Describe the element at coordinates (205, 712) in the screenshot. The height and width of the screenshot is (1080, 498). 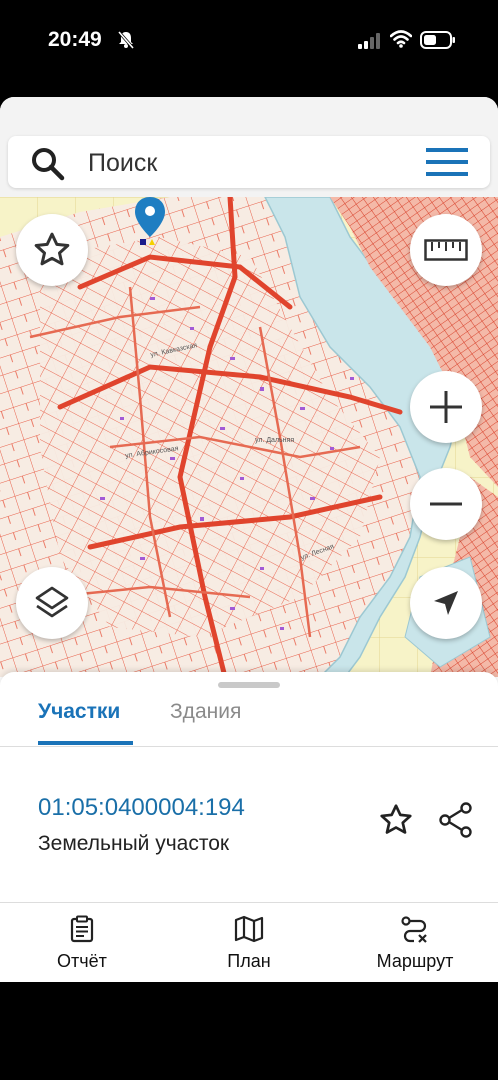
I see `tab-buildings: Здания` at that location.